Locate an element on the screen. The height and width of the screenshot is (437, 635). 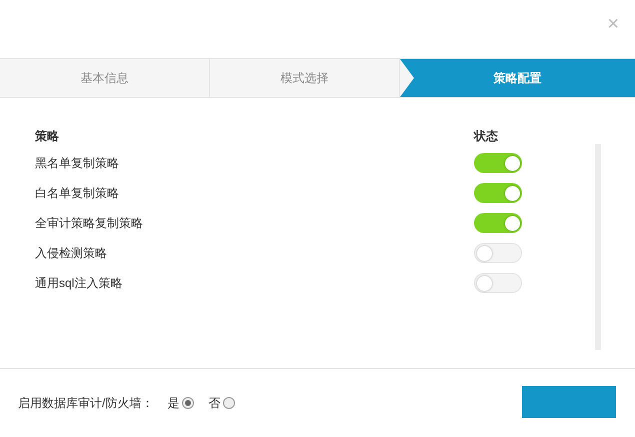
close-button: × is located at coordinates (613, 24).